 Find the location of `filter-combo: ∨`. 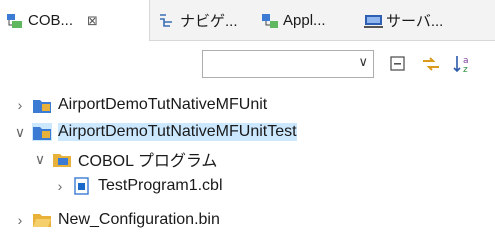

filter-combo: ∨ is located at coordinates (288, 64).